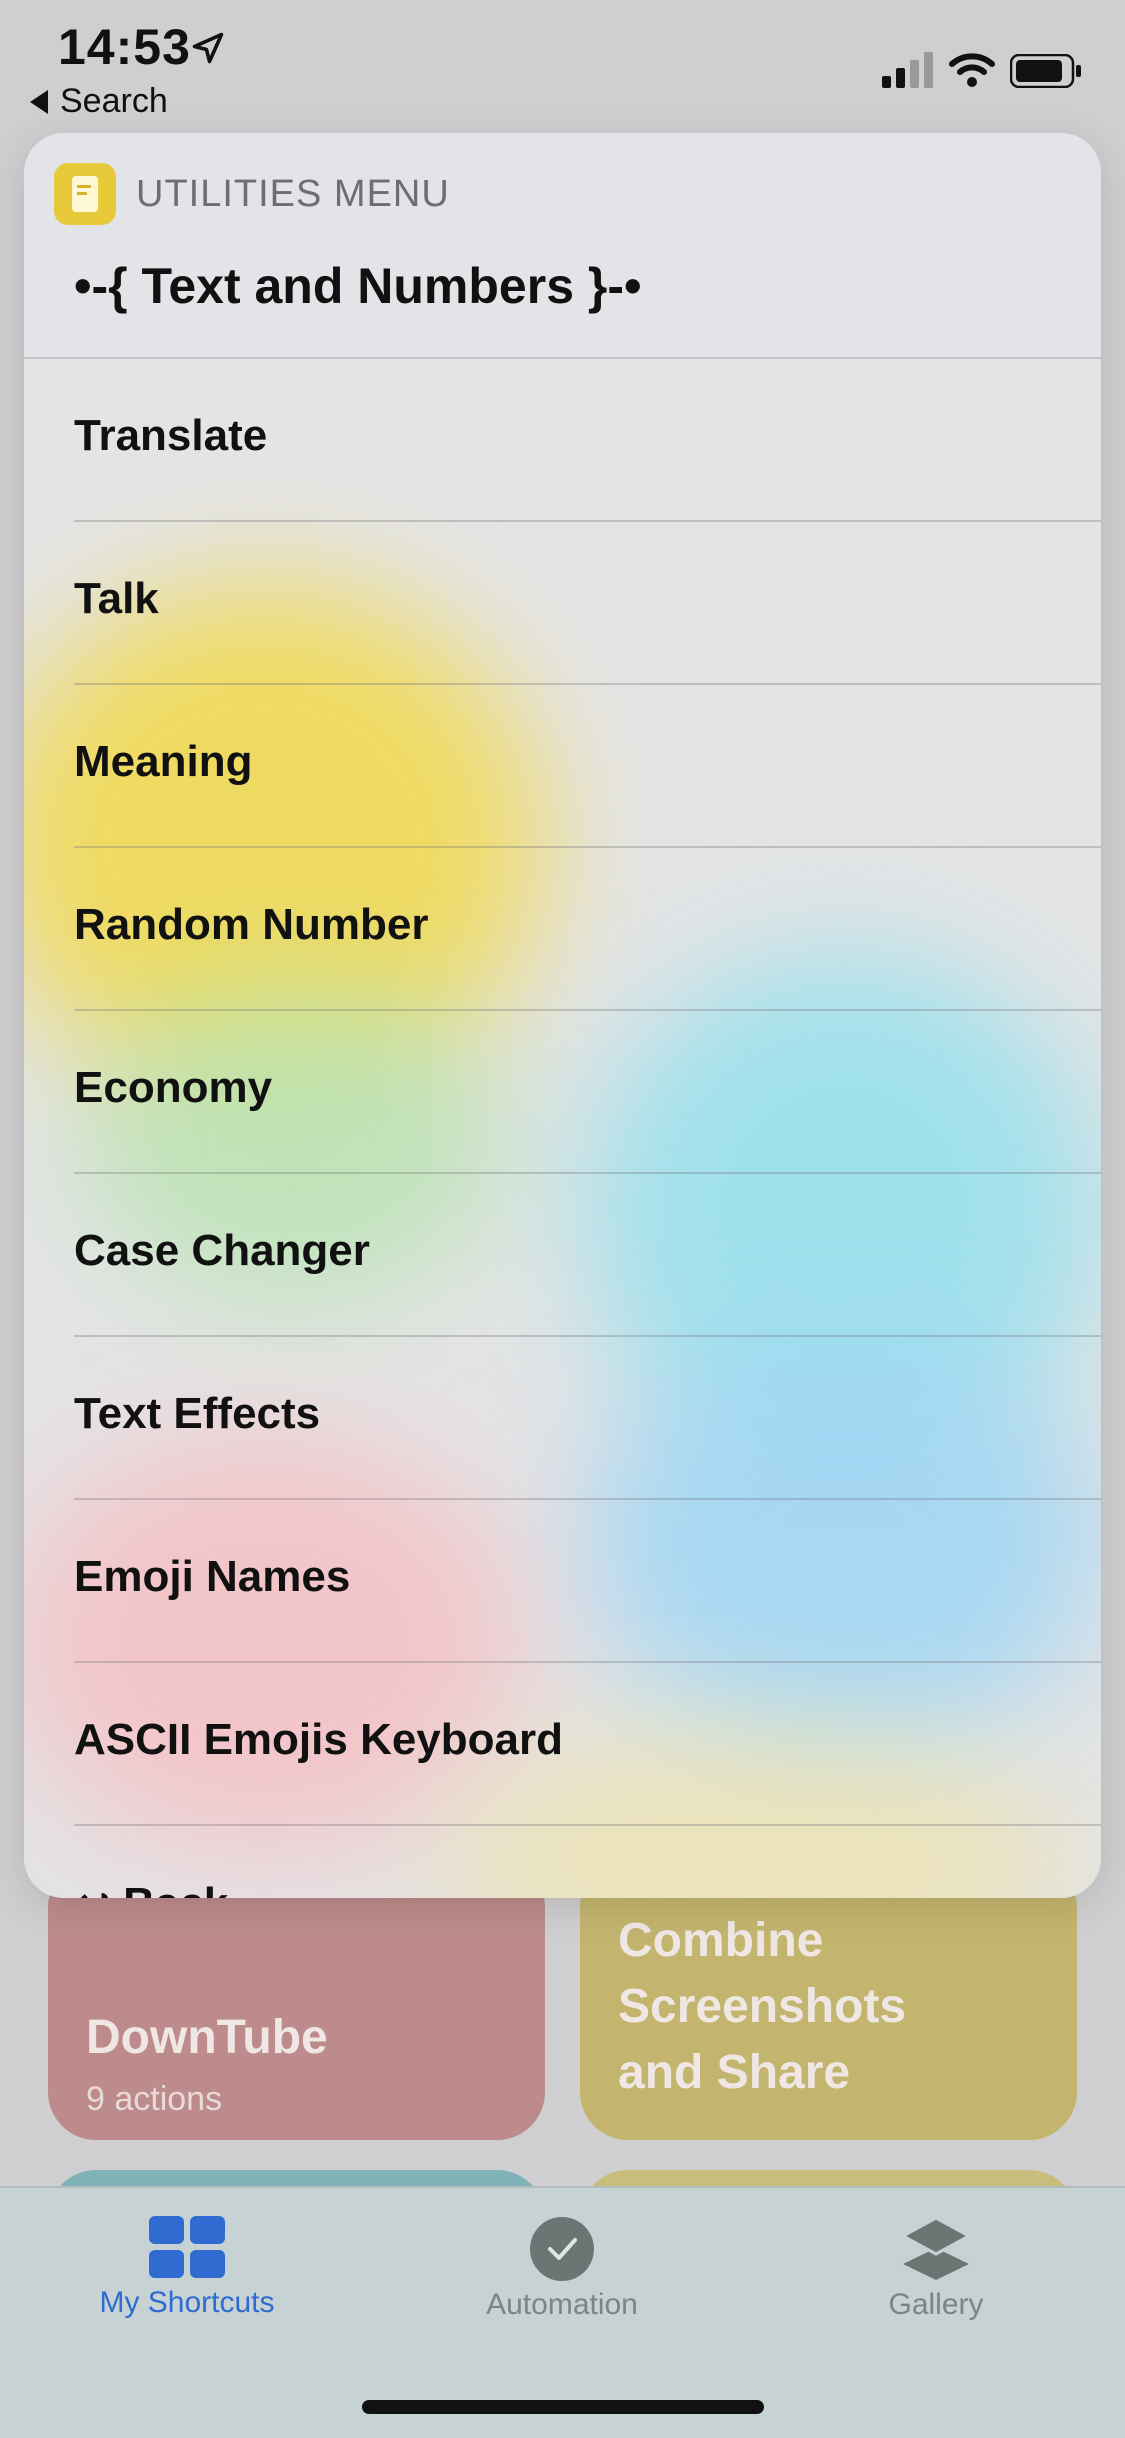  Describe the element at coordinates (762, 2006) in the screenshot. I see `tile-title: Combine Screenshots and Share` at that location.